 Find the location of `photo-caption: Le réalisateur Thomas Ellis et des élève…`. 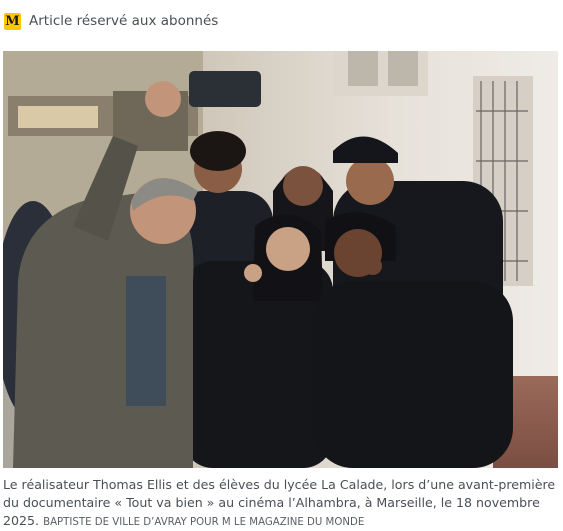

photo-caption: Le réalisateur Thomas Ellis et des élève… is located at coordinates (281, 503).